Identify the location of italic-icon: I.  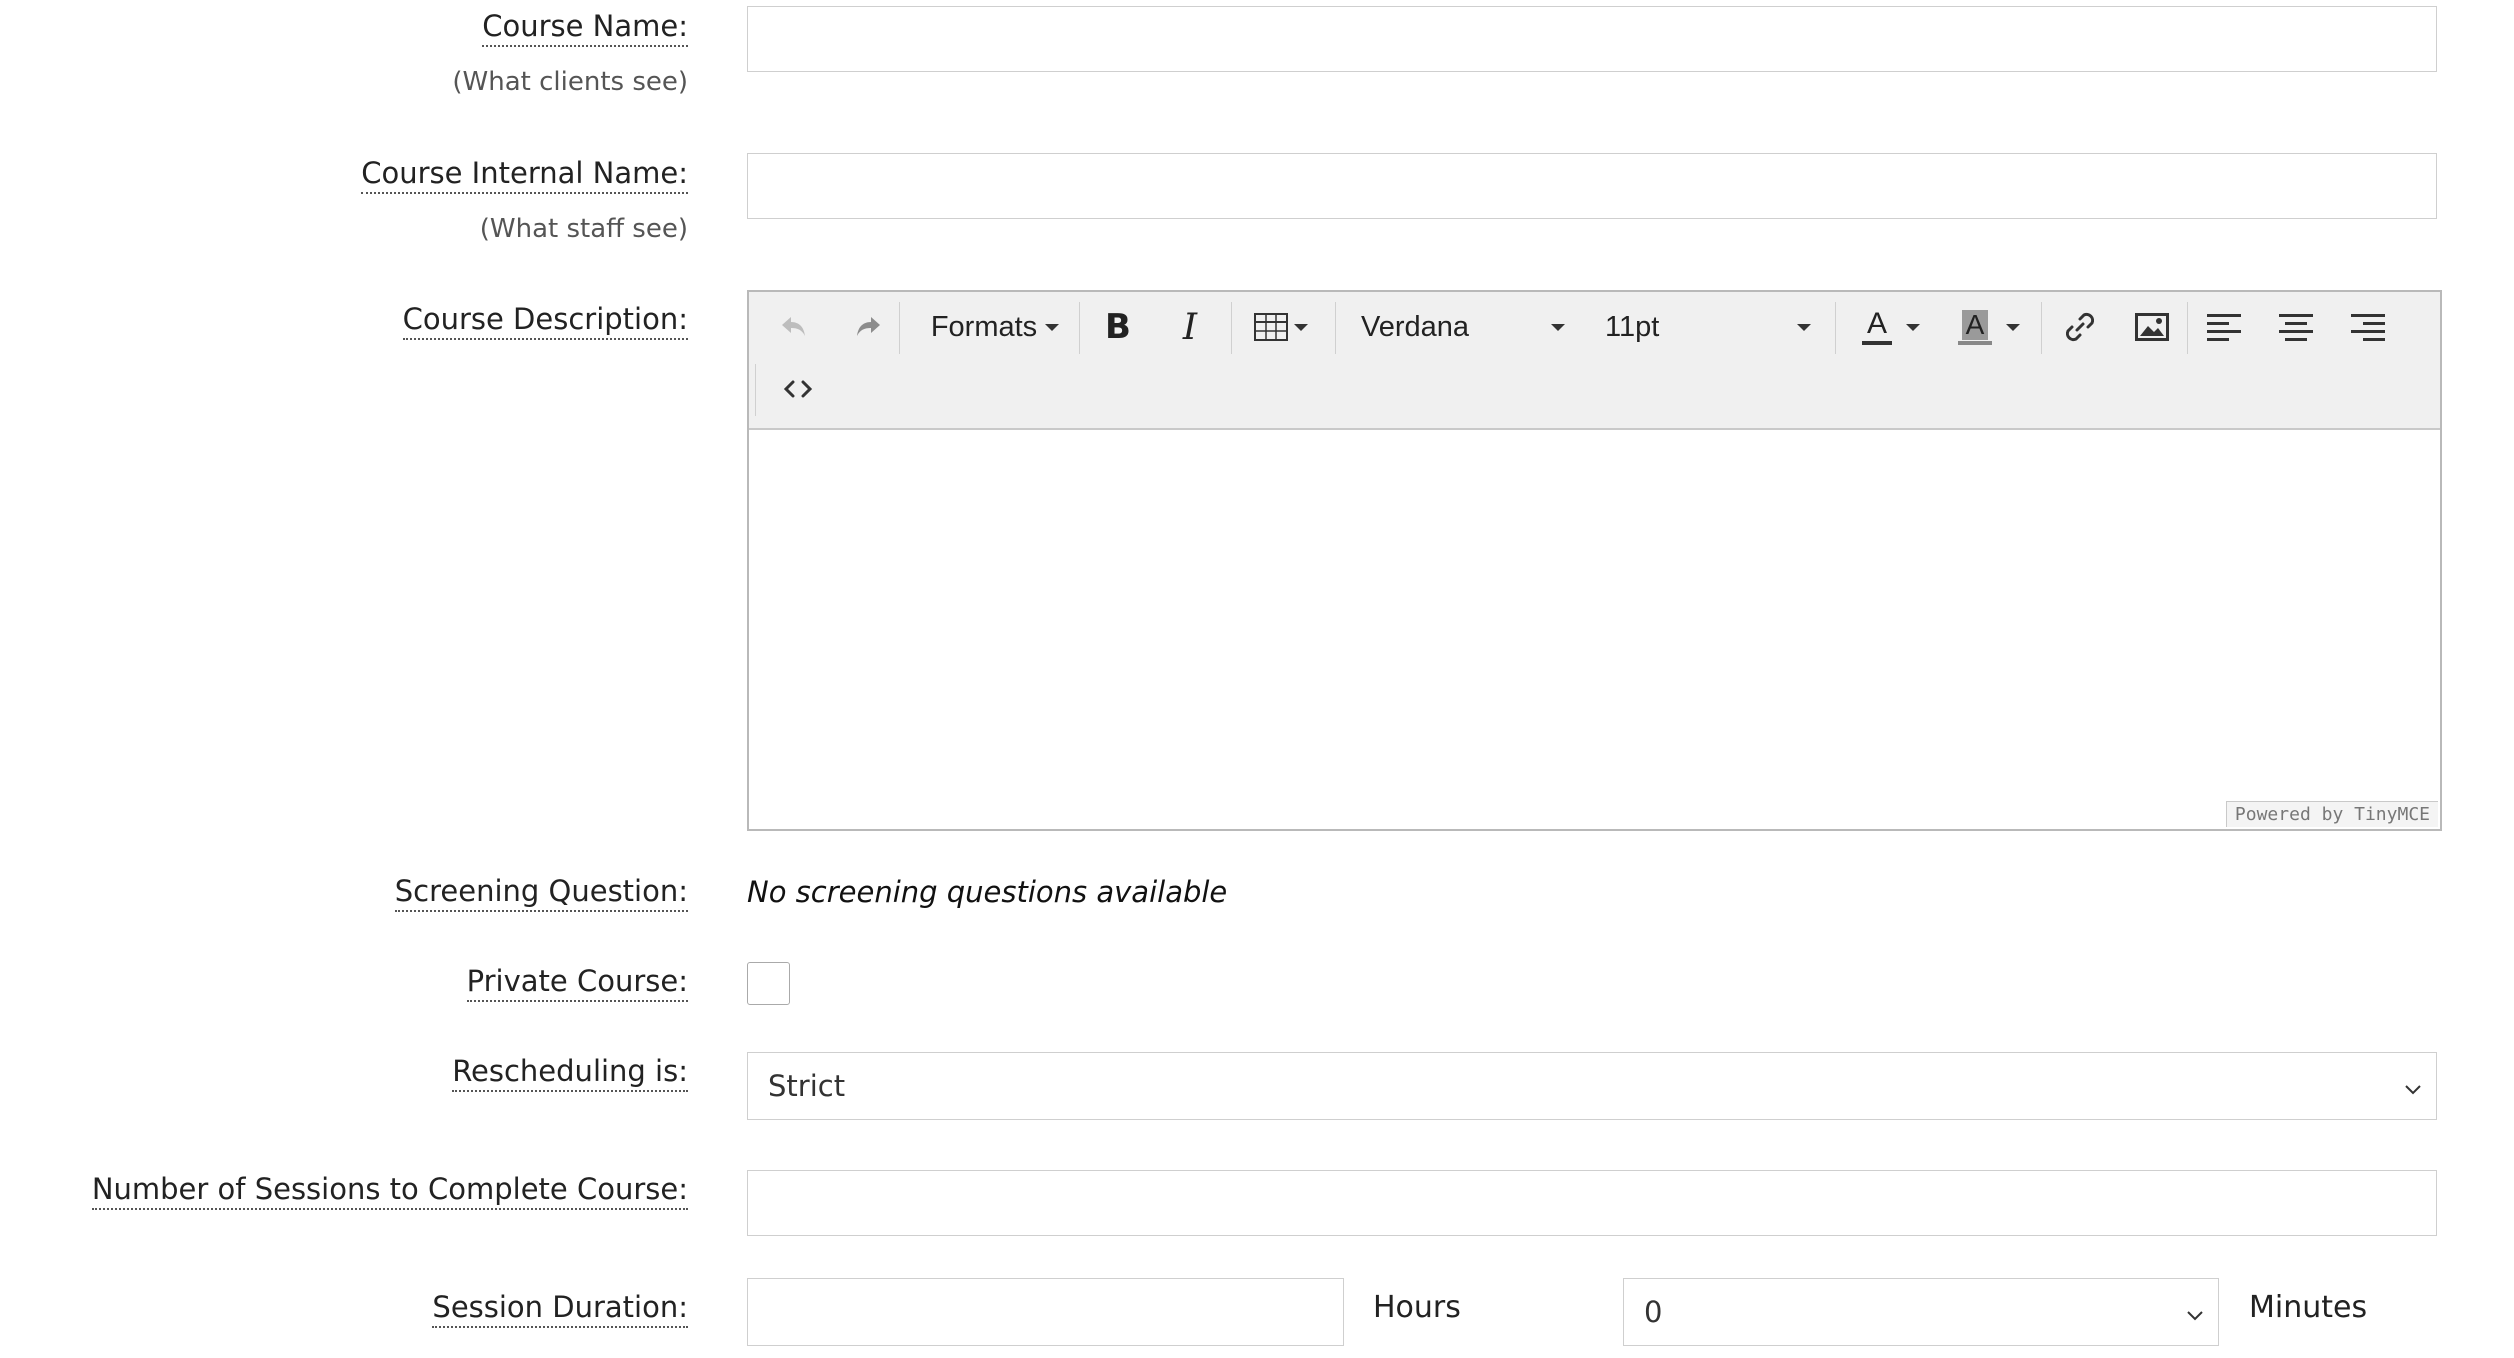
(1190, 327).